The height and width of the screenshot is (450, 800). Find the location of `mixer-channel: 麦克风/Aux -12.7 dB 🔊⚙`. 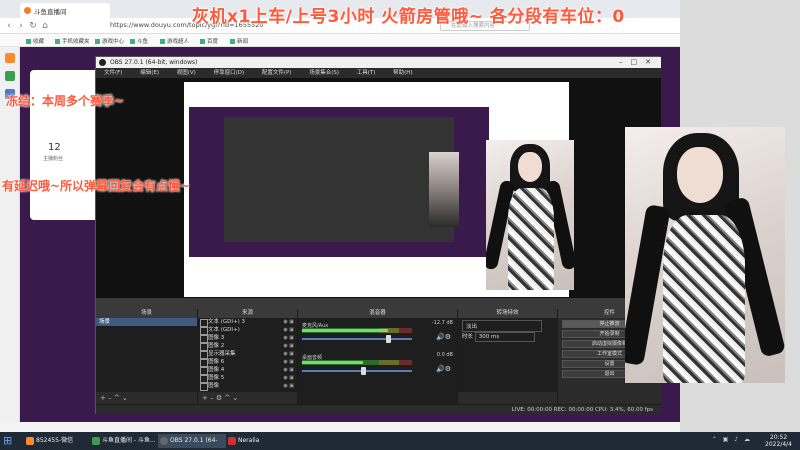

mixer-channel: 麦克风/Aux -12.7 dB 🔊⚙ is located at coordinates (377, 334).